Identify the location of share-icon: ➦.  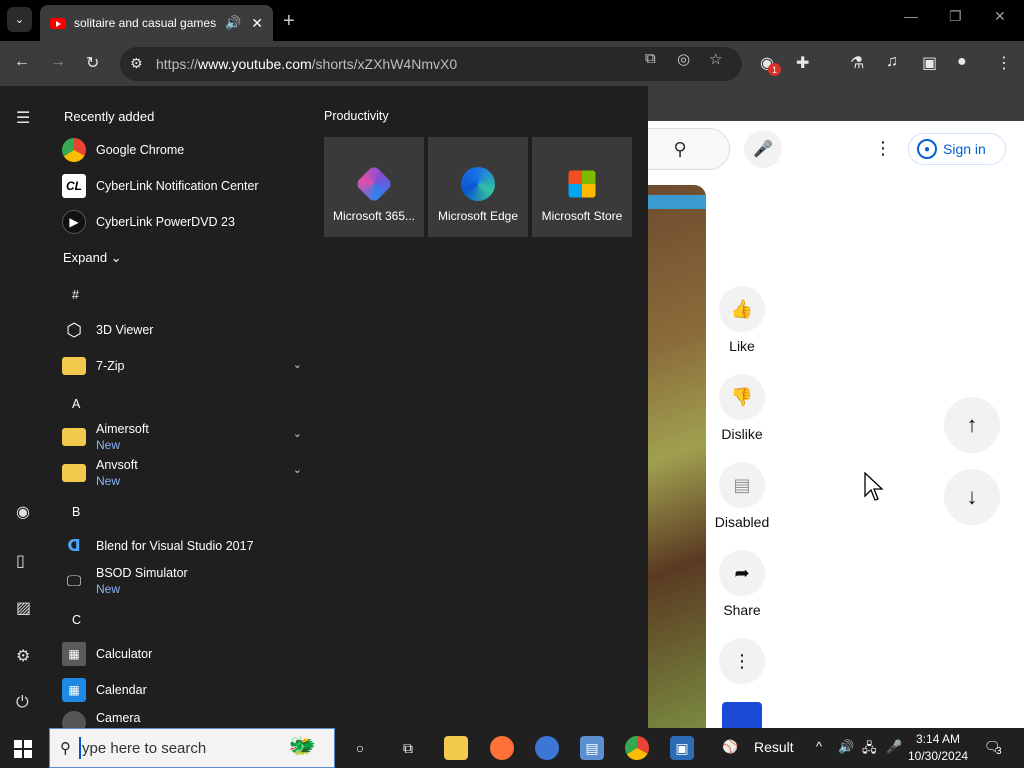
(742, 573).